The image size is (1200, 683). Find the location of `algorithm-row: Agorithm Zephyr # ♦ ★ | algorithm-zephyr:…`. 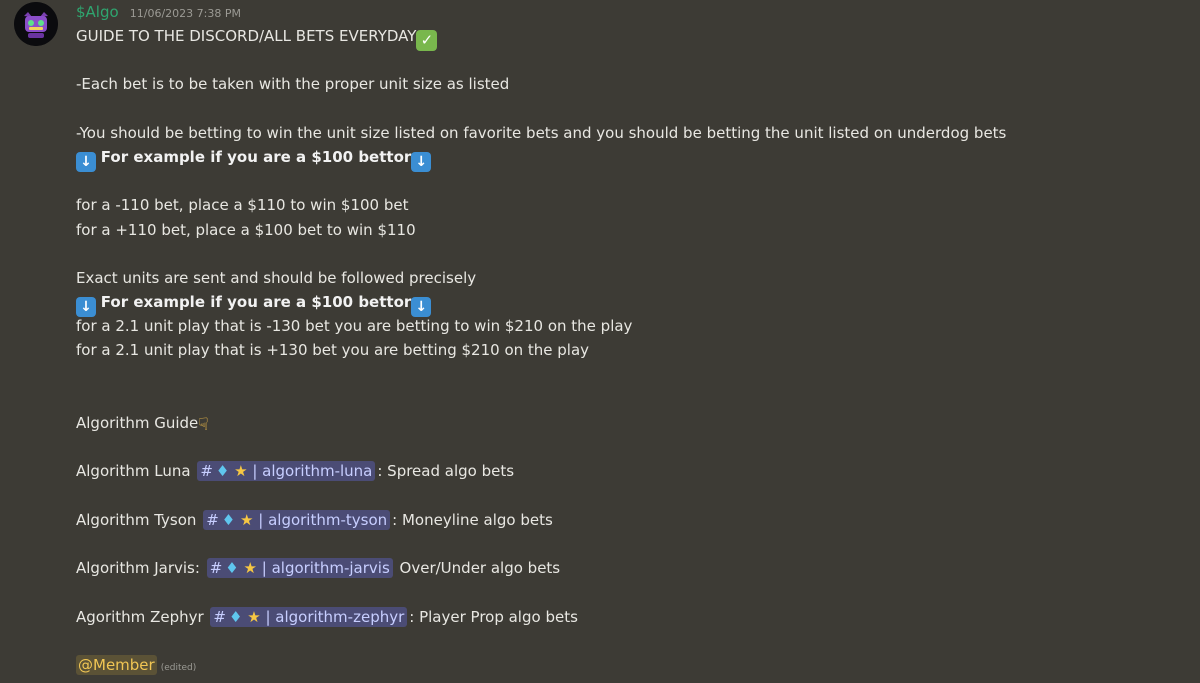

algorithm-row: Agorithm Zephyr # ♦ ★ | algorithm-zephyr:… is located at coordinates (628, 617).